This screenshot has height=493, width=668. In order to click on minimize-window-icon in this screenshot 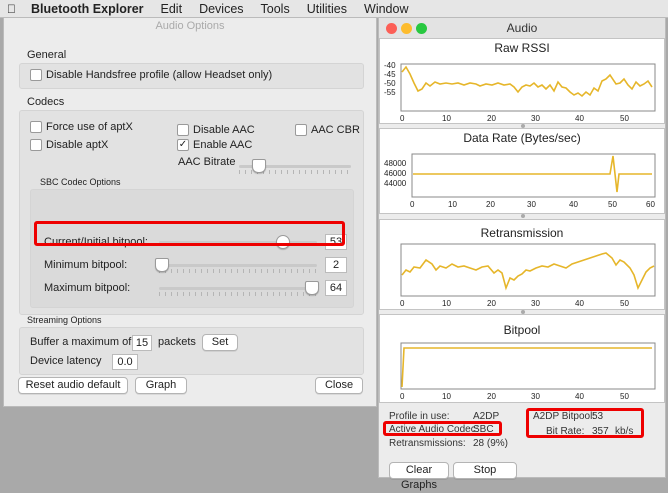, I will do `click(406, 28)`.